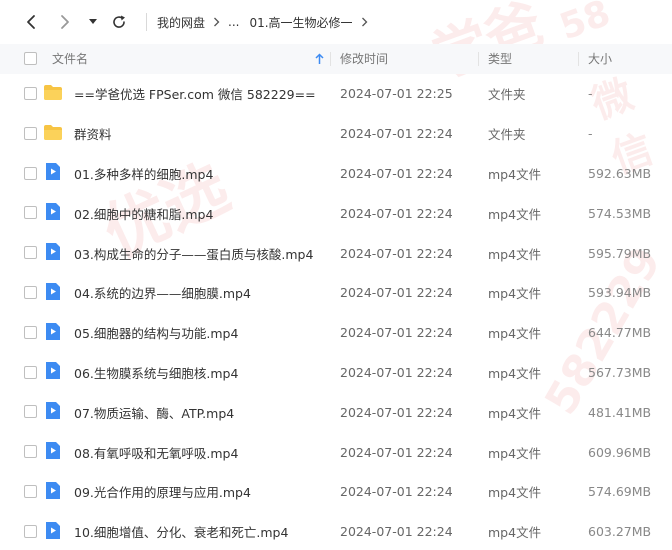 This screenshot has width=672, height=550. Describe the element at coordinates (600, 59) in the screenshot. I see `column-header-size: 大小` at that location.